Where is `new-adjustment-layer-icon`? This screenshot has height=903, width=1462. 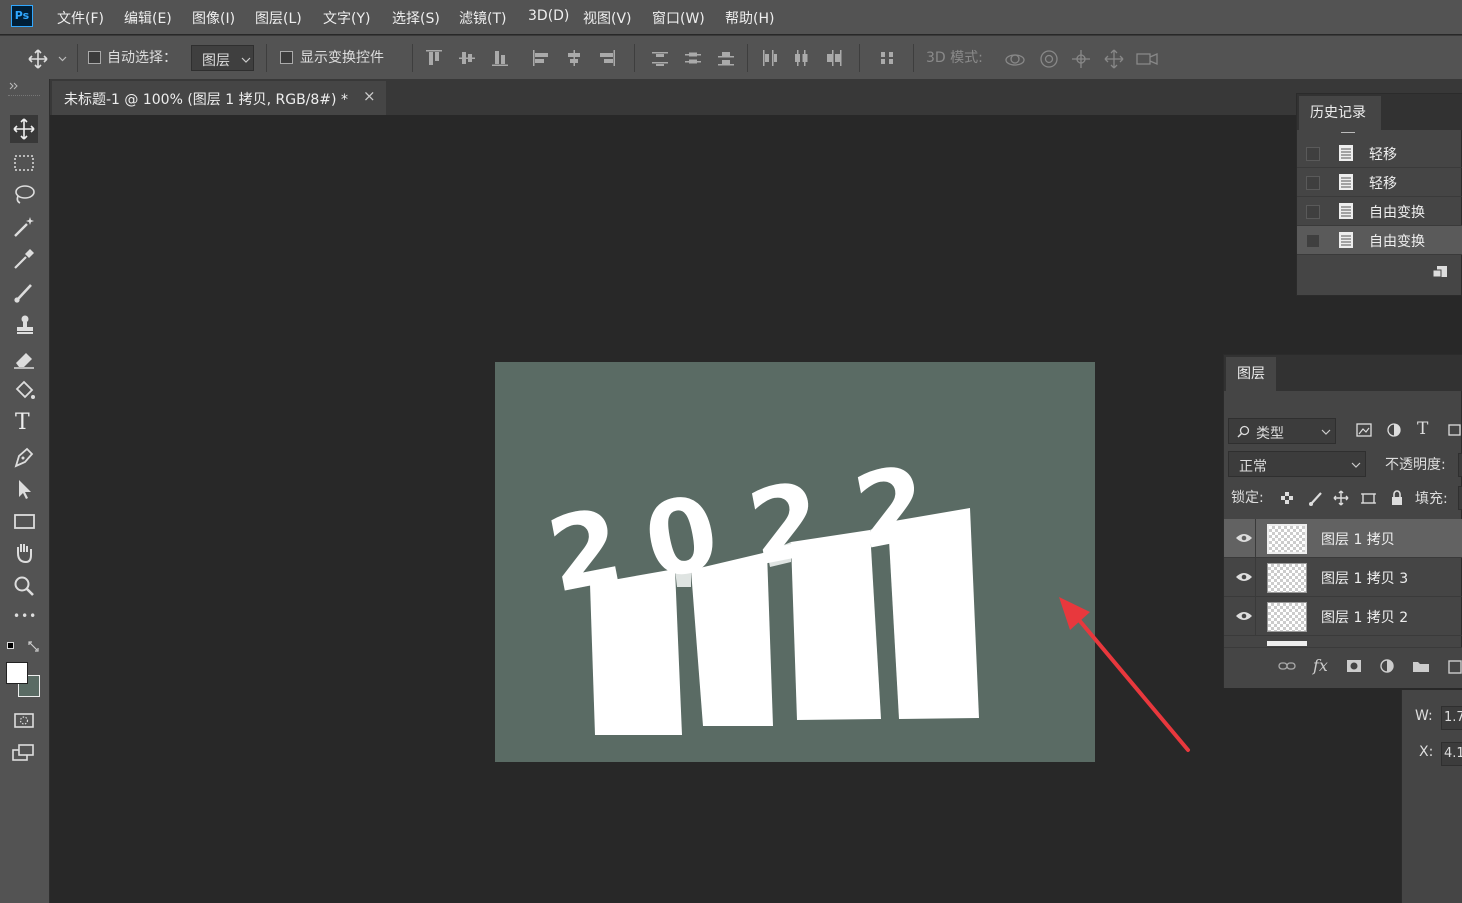 new-adjustment-layer-icon is located at coordinates (1387, 666).